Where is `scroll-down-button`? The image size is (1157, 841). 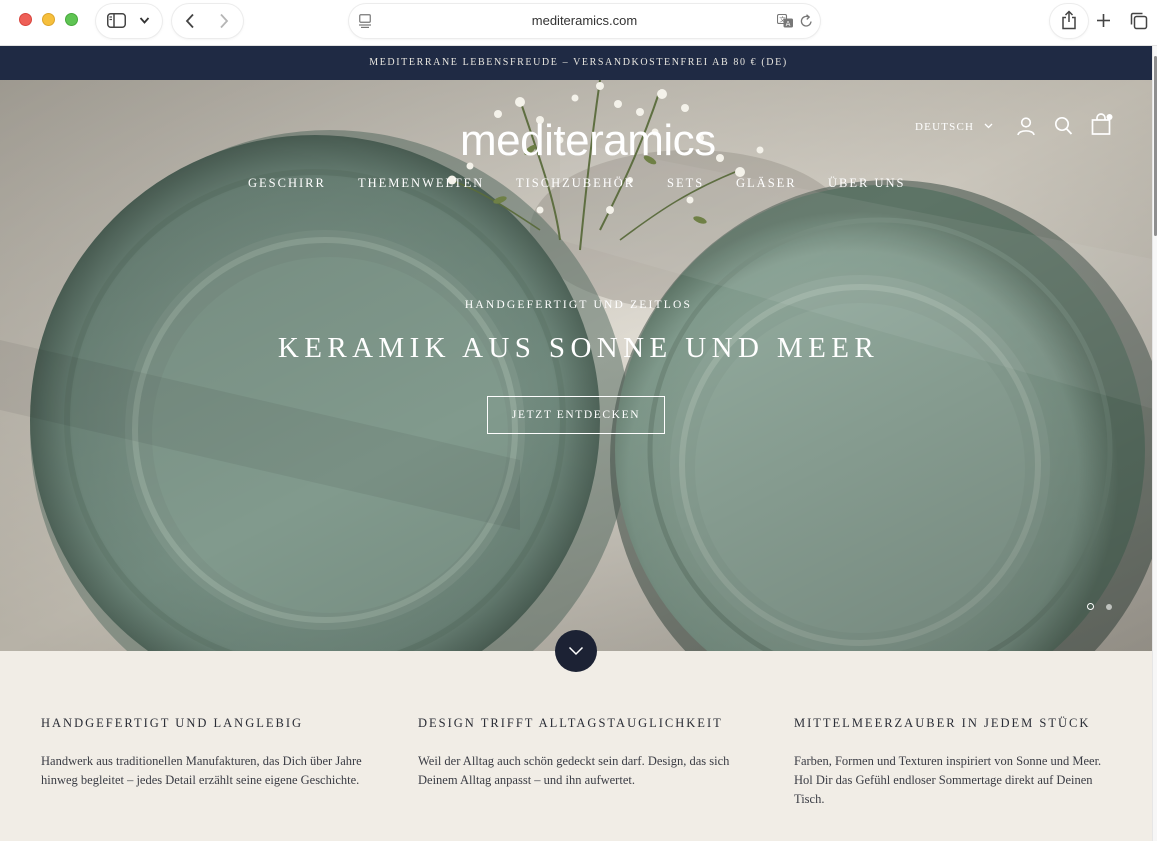
scroll-down-button is located at coordinates (576, 651).